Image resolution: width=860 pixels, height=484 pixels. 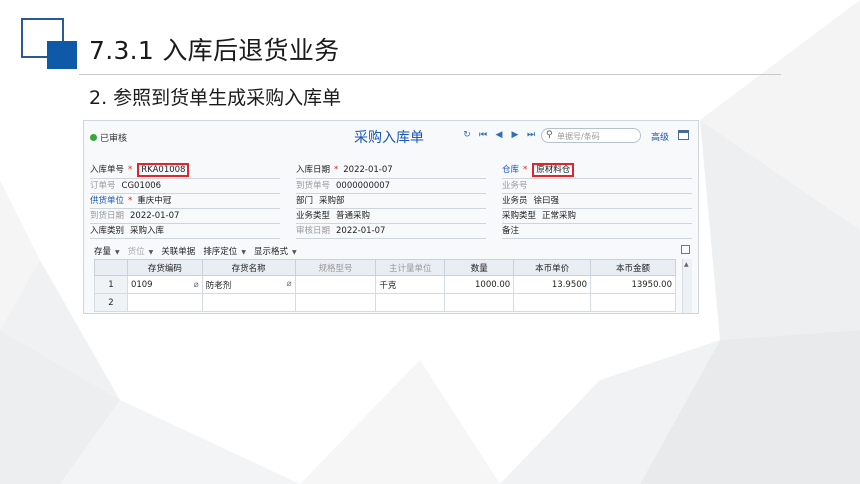 I want to click on table-row: 1 0109 ⌀ 防老剂 ⌀ 千克 1000.00 13.9500 13950.00, so click(x=385, y=284).